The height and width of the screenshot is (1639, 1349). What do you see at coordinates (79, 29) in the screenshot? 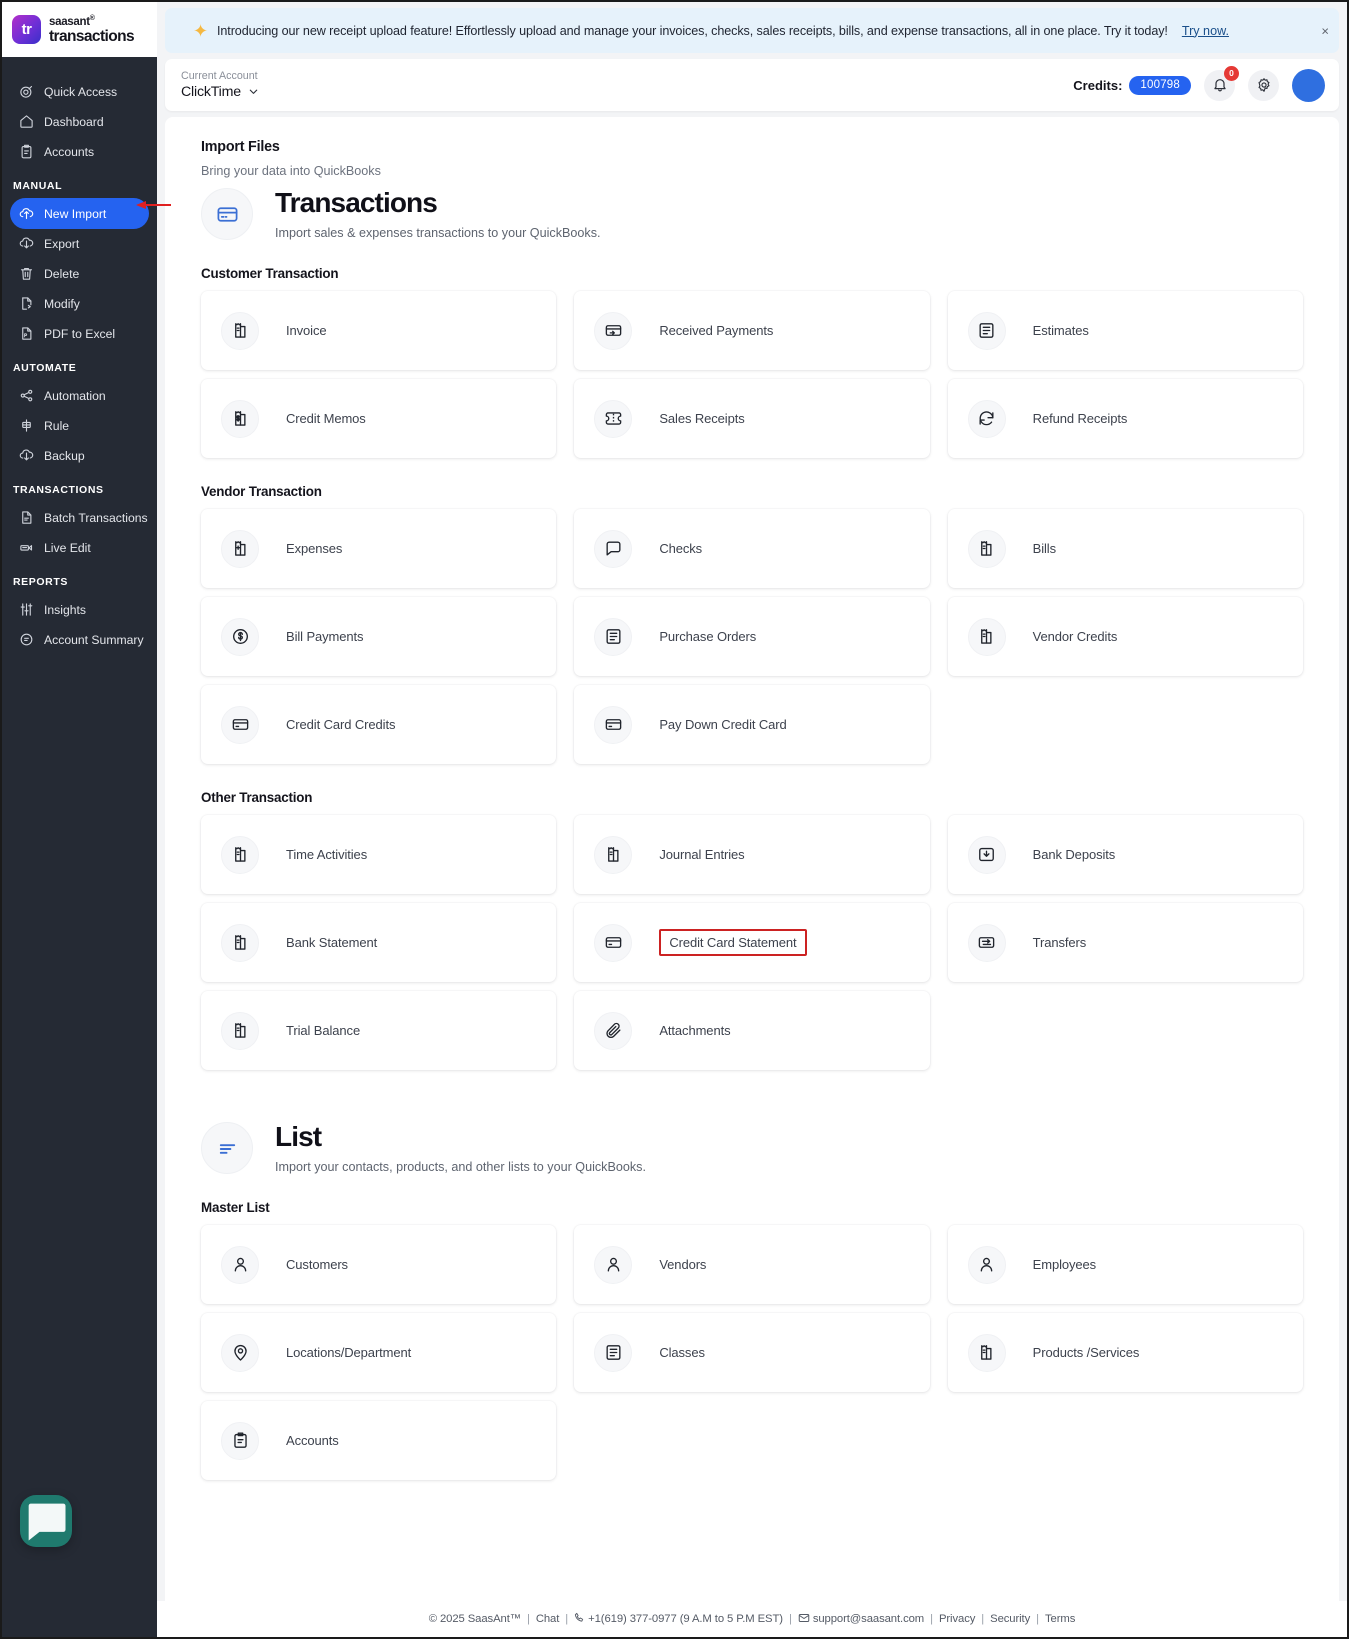
I see `brand-logo-area: tr saasant® transactions` at bounding box center [79, 29].